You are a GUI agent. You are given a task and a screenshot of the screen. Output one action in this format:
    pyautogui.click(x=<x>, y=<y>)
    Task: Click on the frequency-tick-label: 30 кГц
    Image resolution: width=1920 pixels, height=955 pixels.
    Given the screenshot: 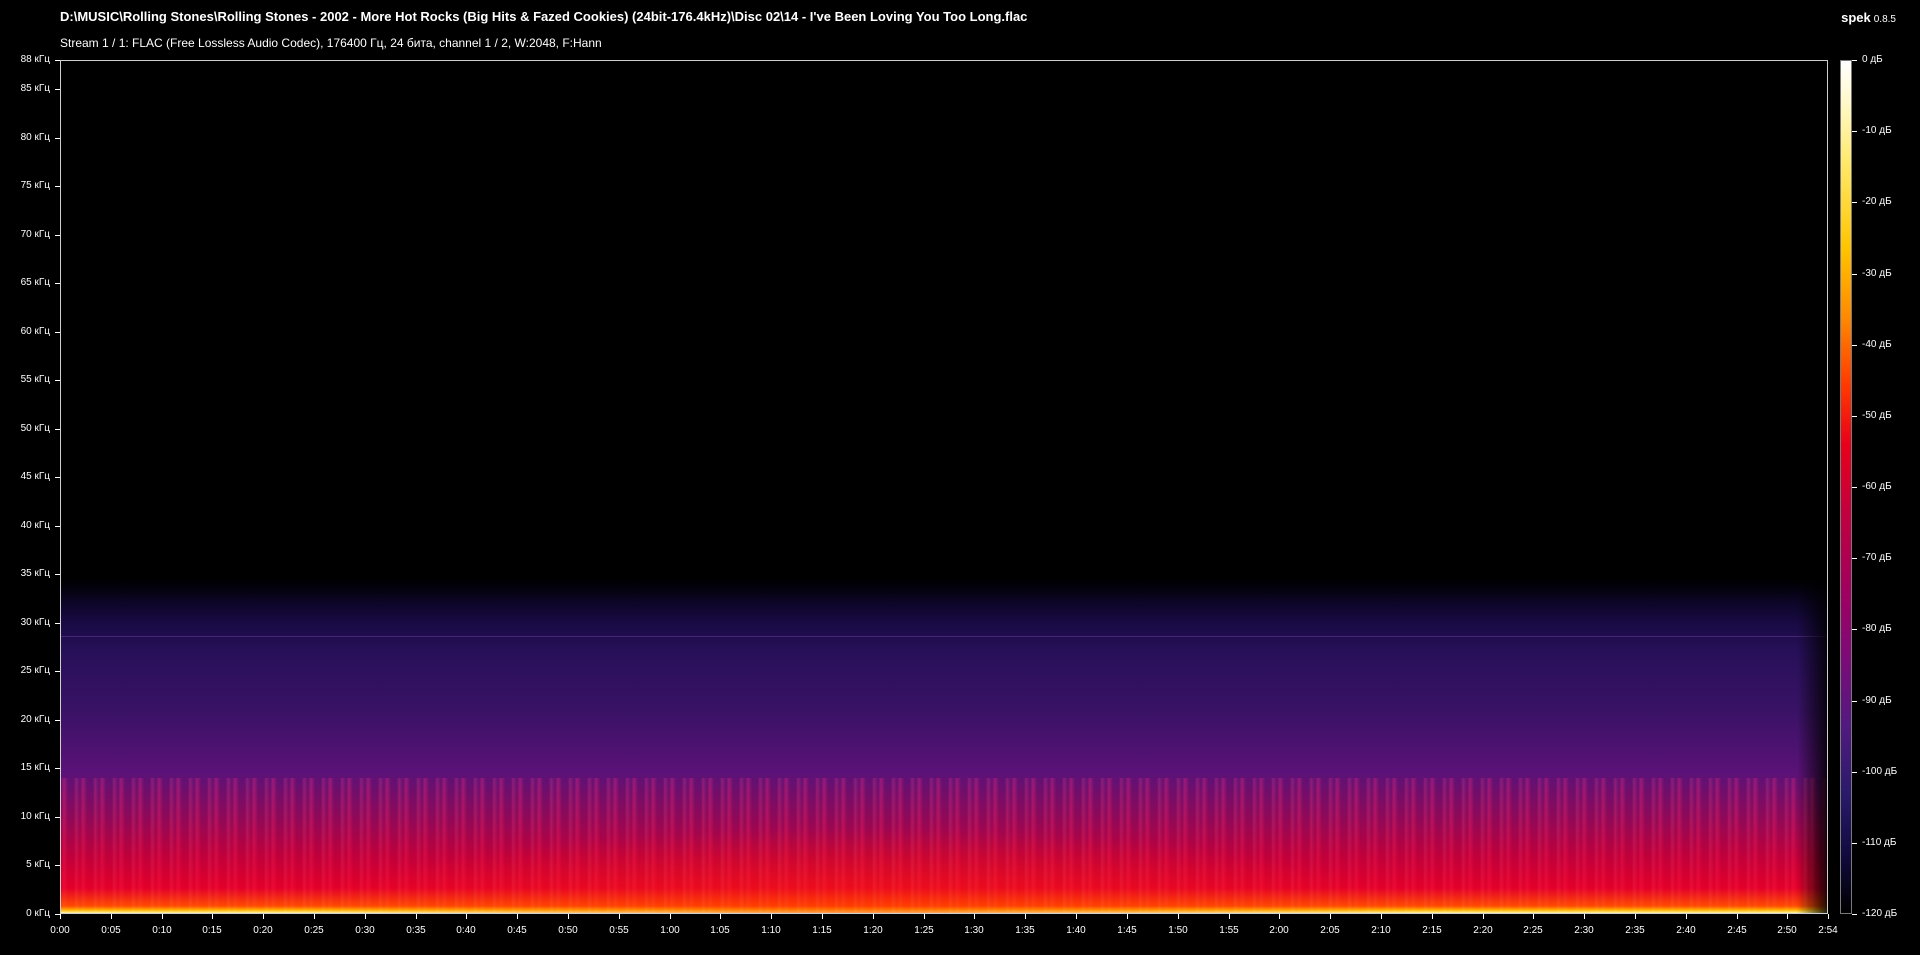 What is the action you would take?
    pyautogui.click(x=35, y=622)
    